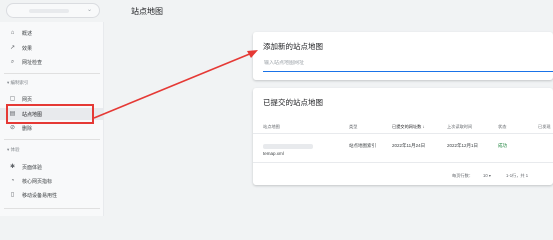 This screenshot has width=553, height=240. Describe the element at coordinates (175, 84) in the screenshot. I see `annotation-arrow` at that location.